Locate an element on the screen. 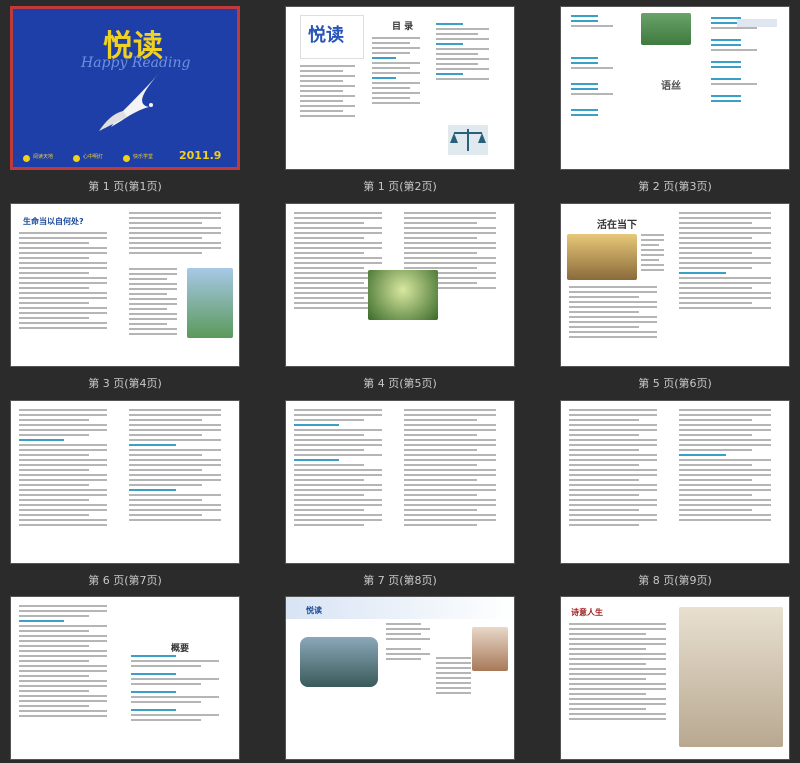 The width and height of the screenshot is (800, 763). page-6: 活在当下 is located at coordinates (675, 285).